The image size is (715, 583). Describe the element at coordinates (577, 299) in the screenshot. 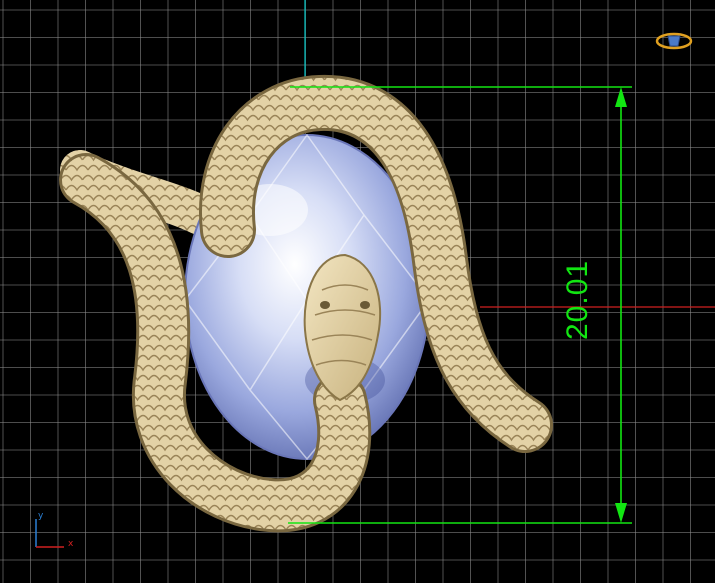

I see `dimension-value: 20.01` at that location.